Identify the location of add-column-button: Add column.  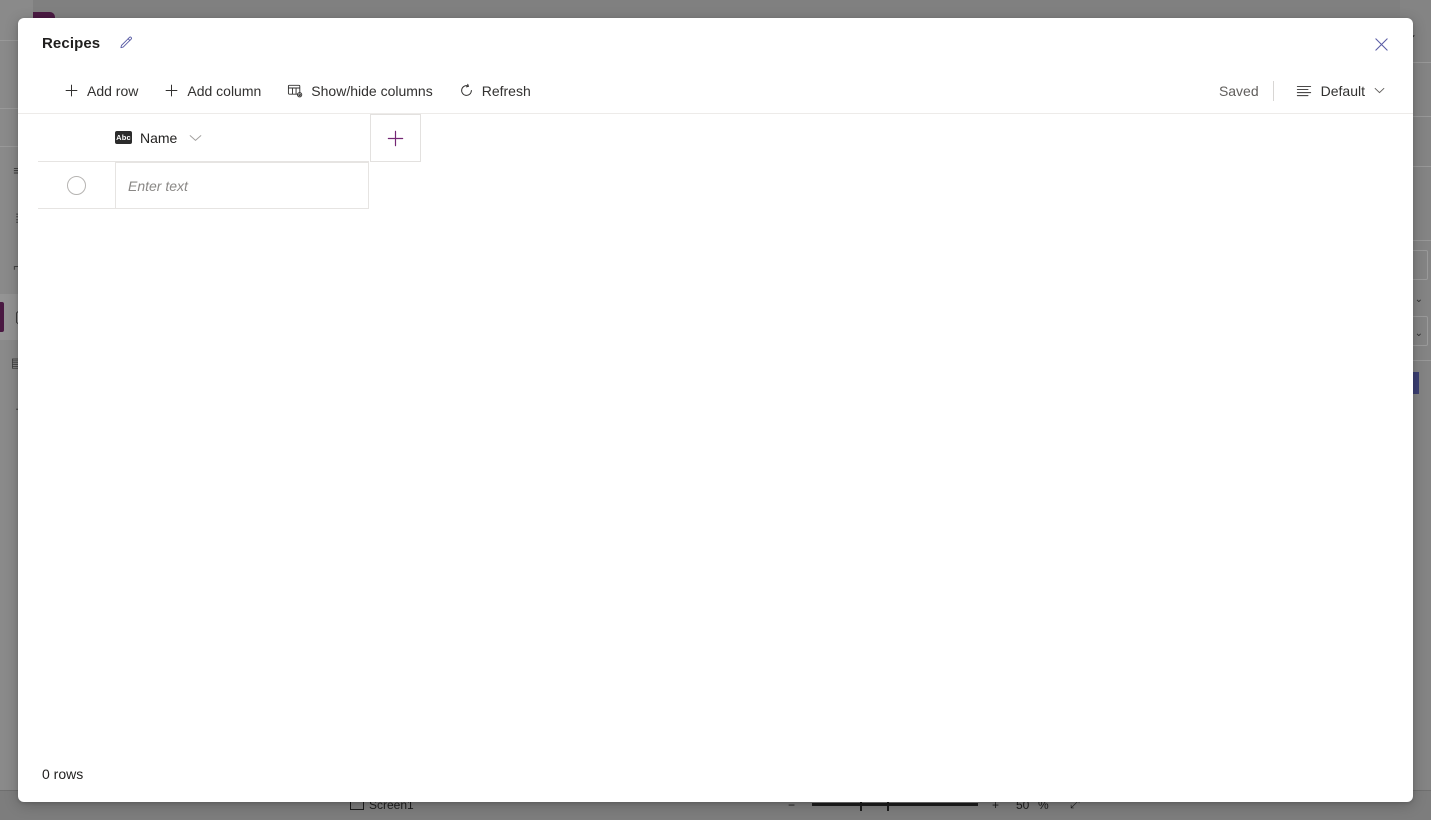
(212, 91).